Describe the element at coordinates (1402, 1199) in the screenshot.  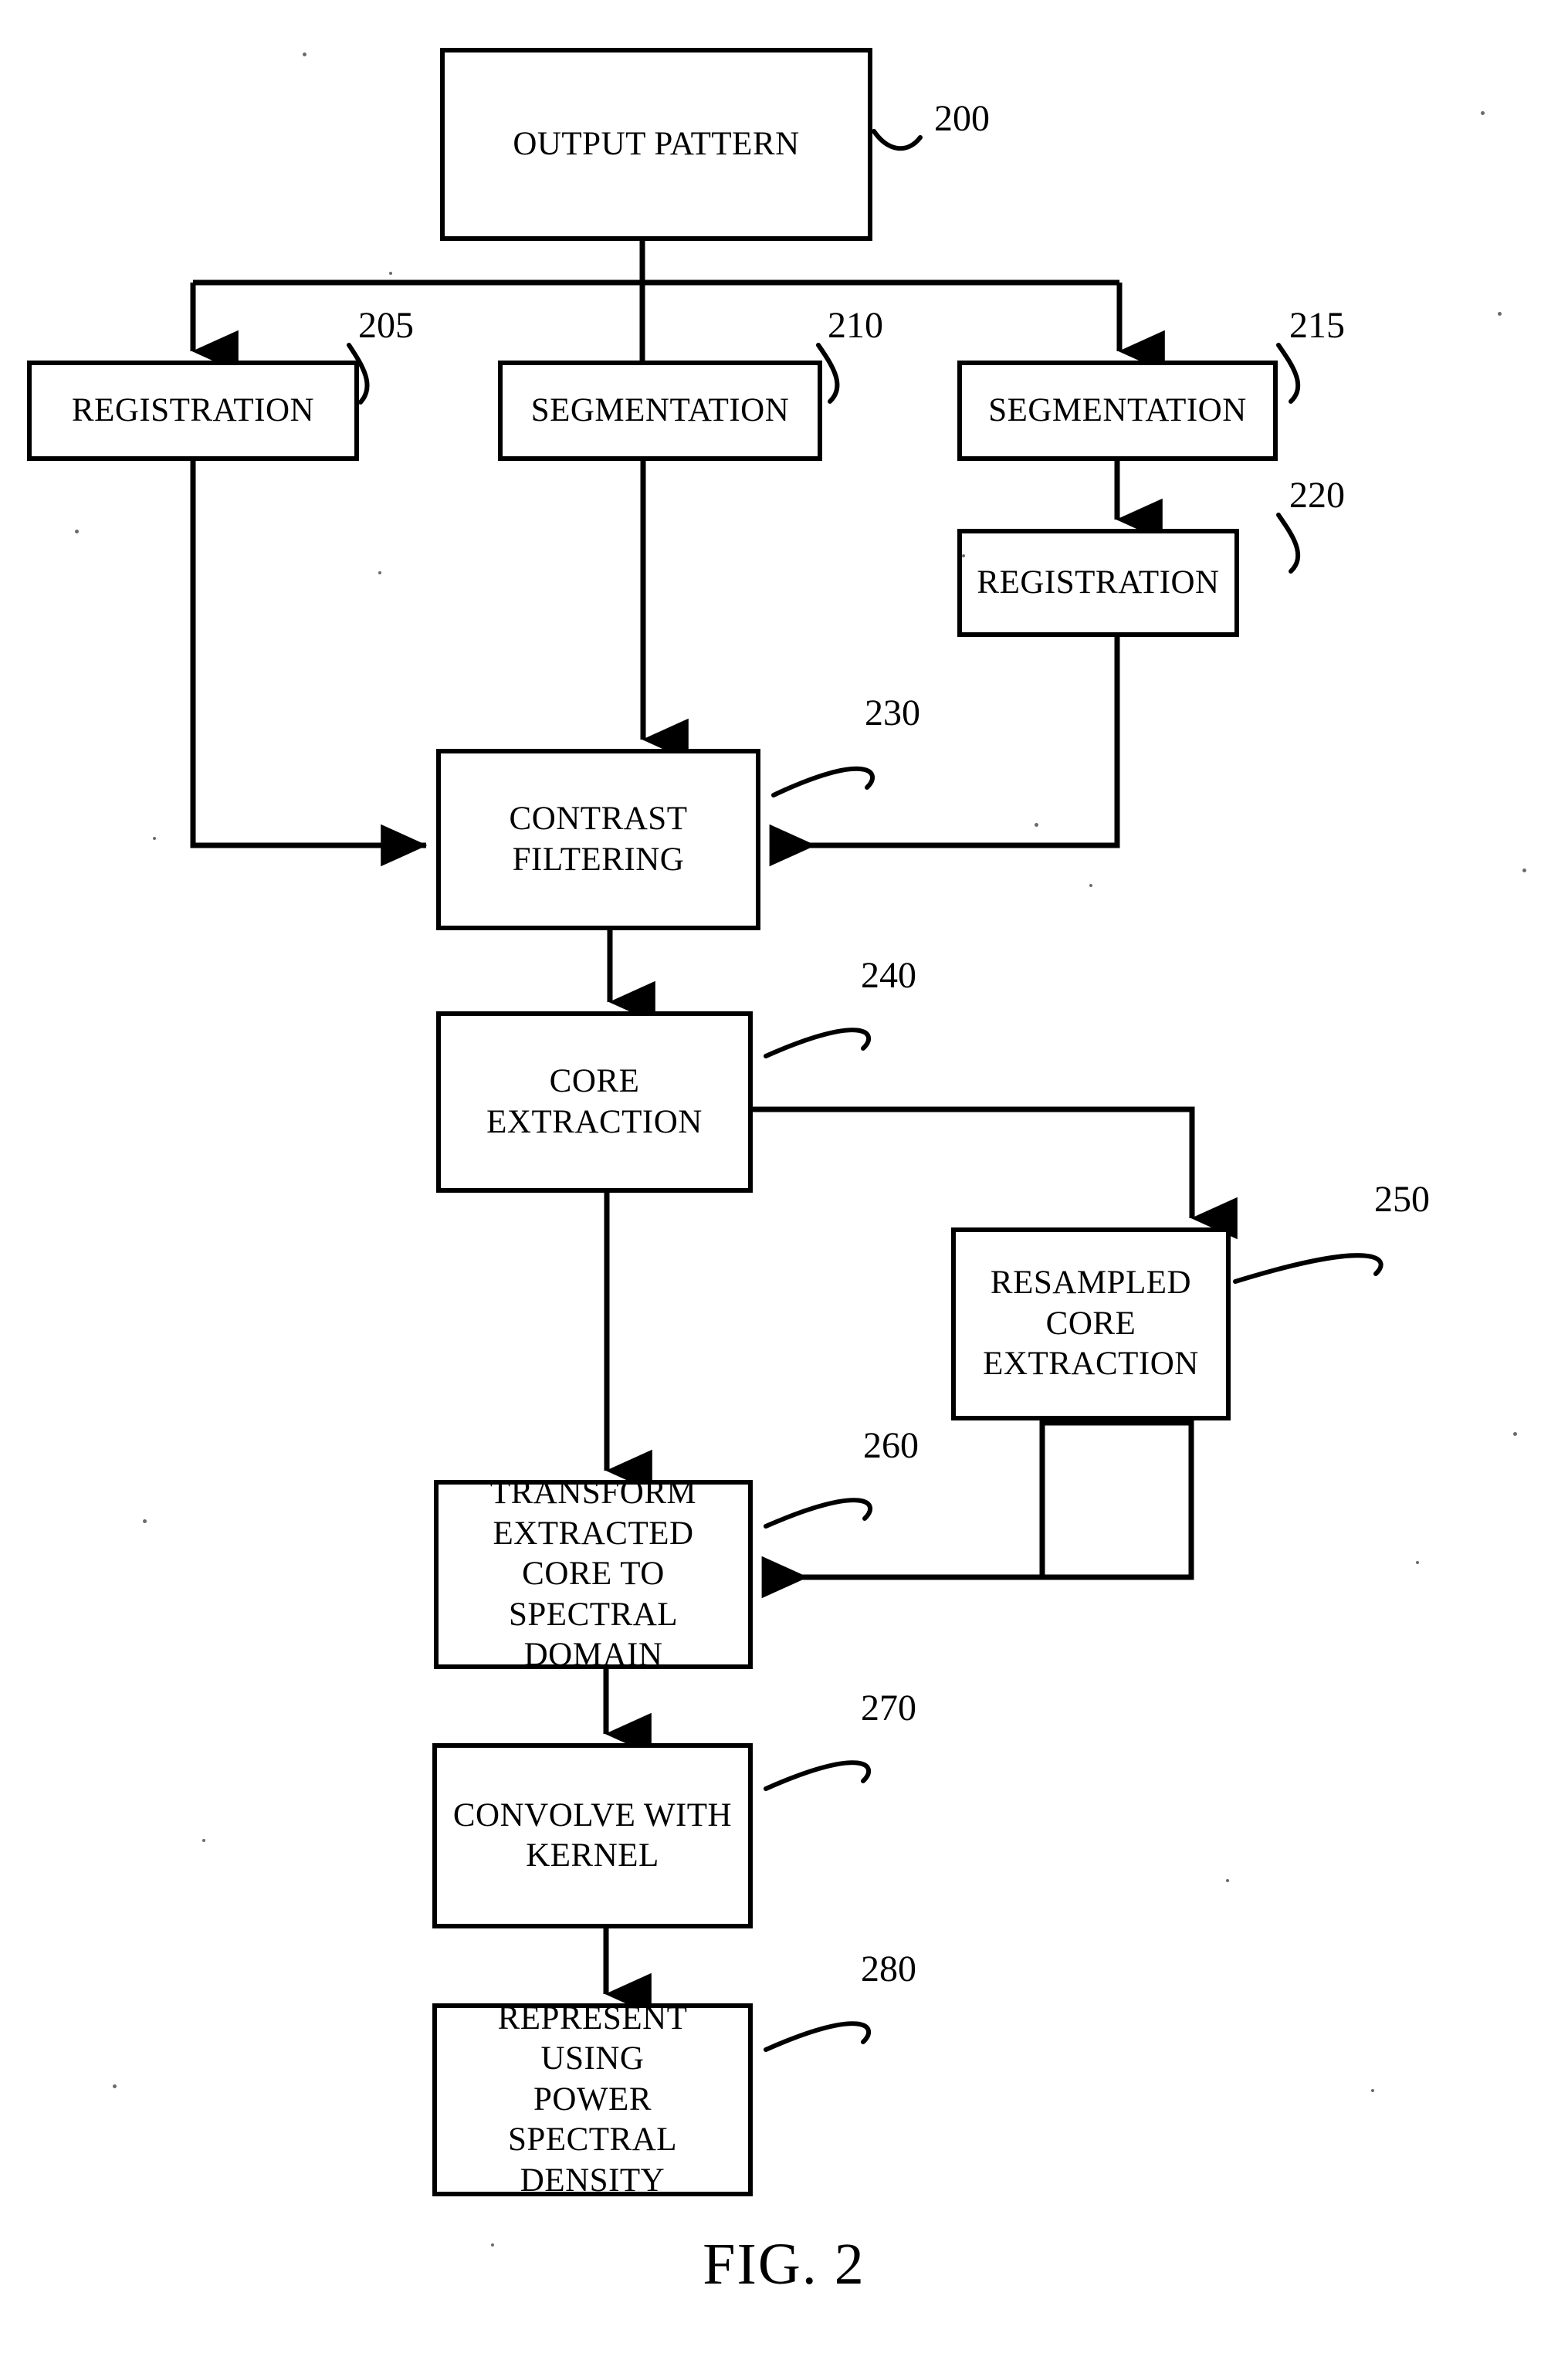
I see `ref-number-250: 250` at that location.